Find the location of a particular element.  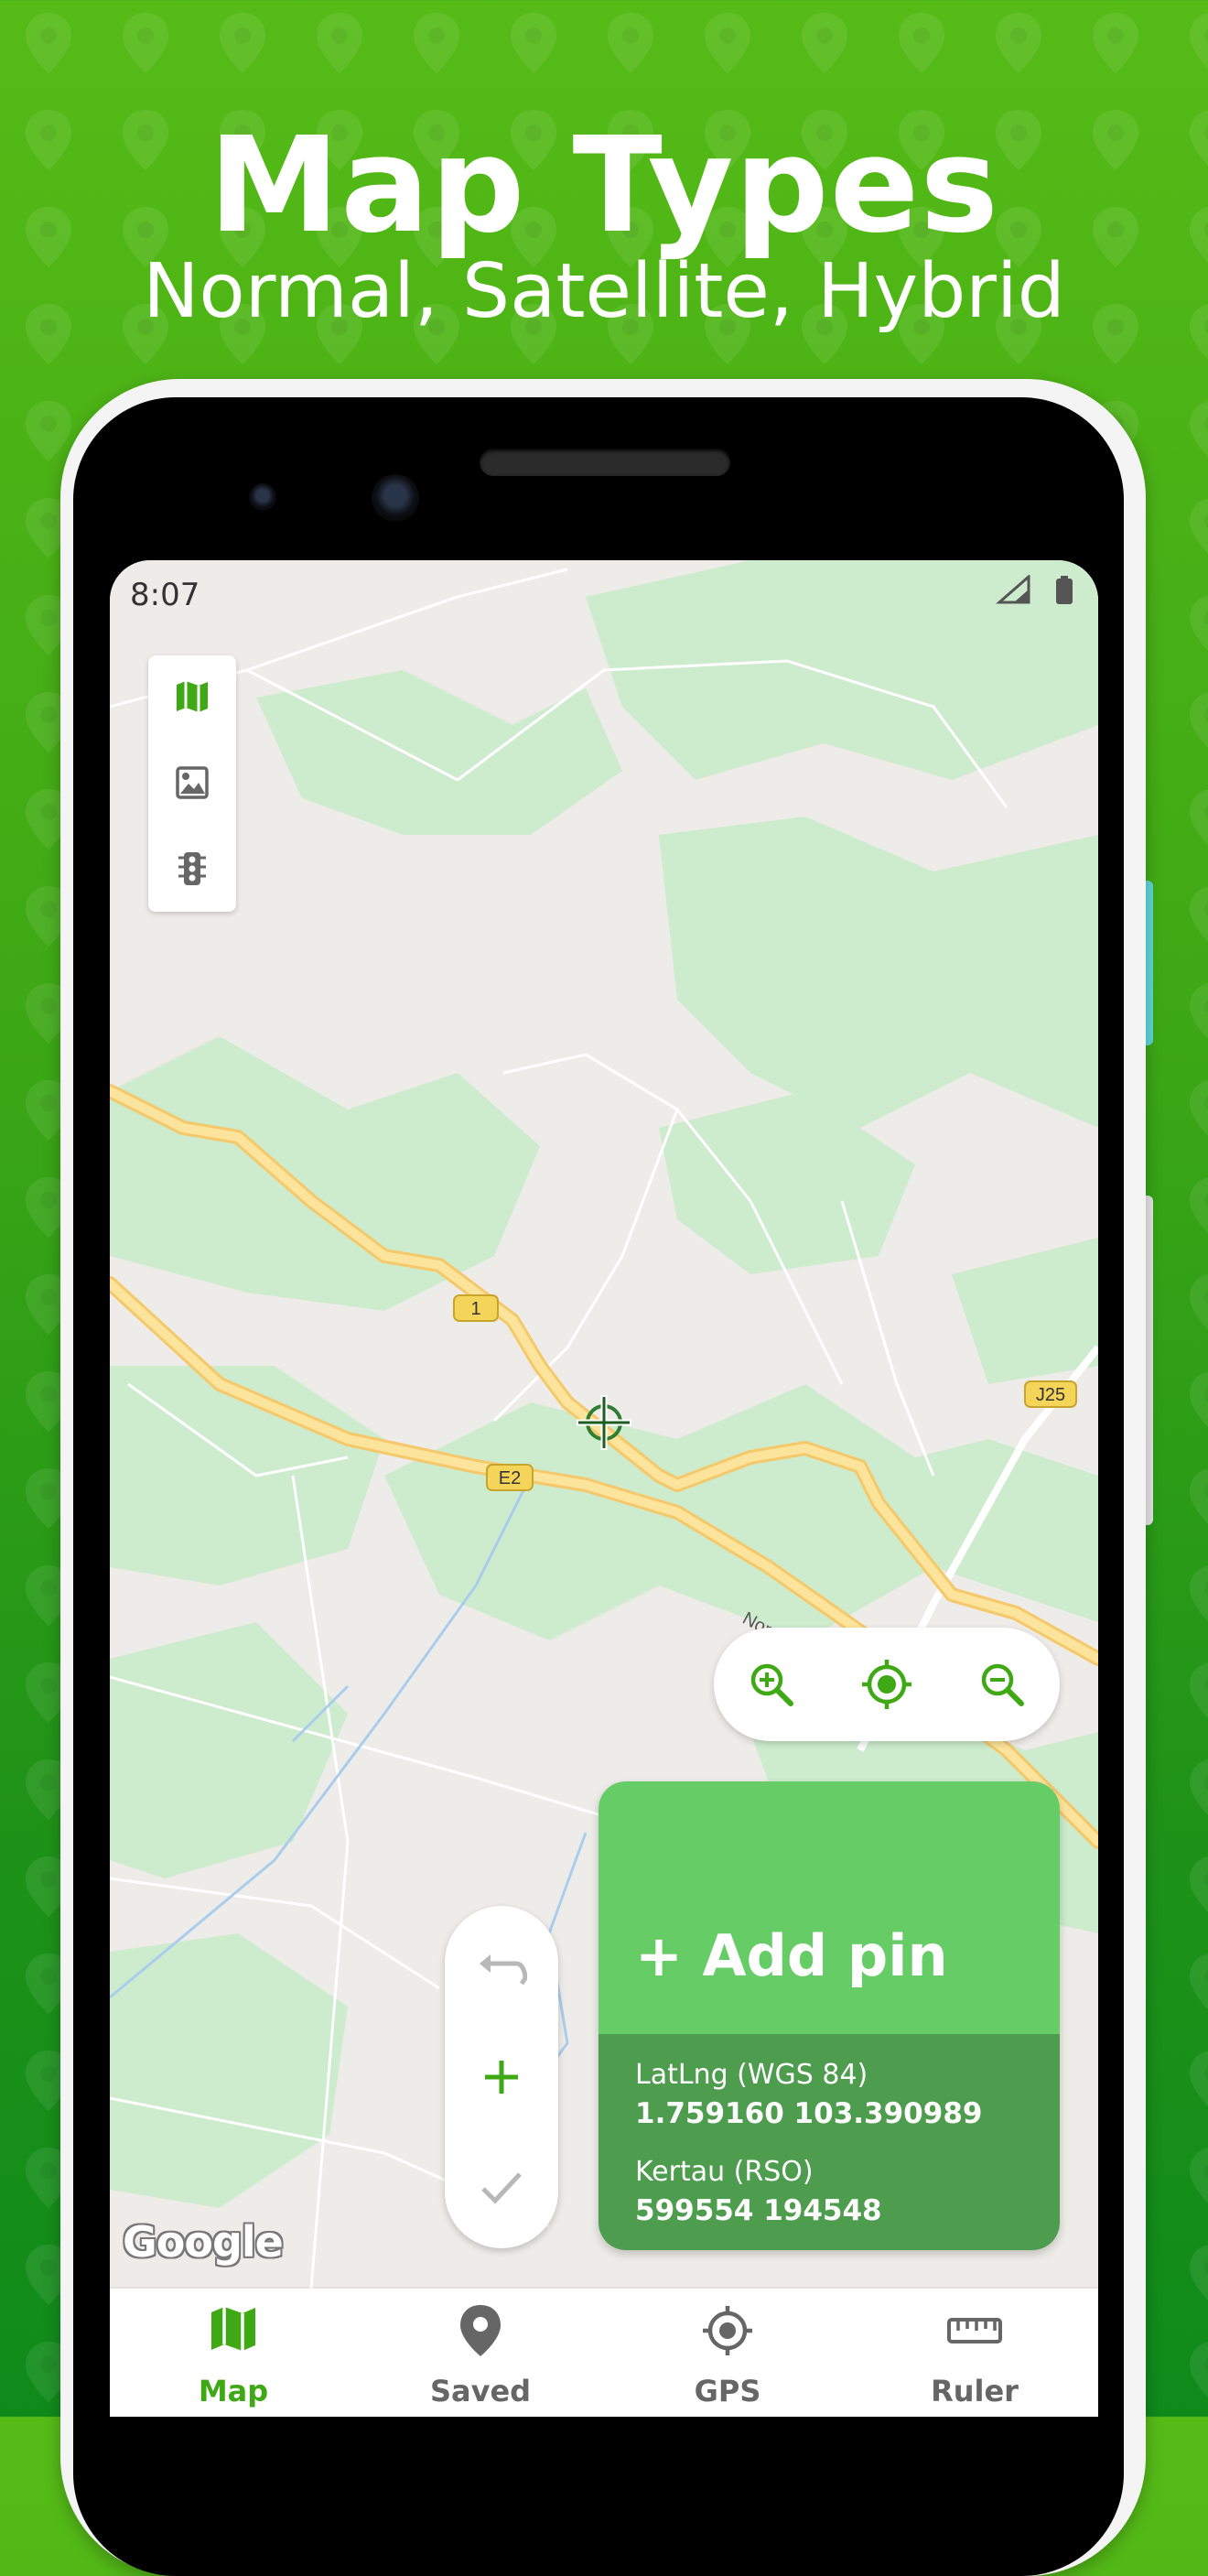

map-layer-icon is located at coordinates (192, 696).